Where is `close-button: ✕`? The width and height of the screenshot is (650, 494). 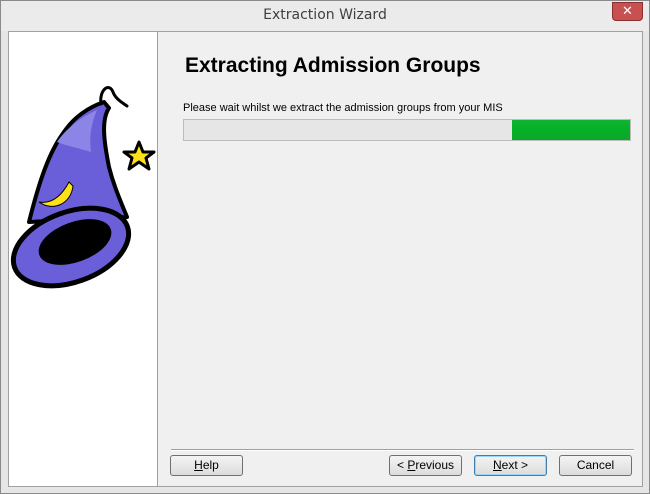 close-button: ✕ is located at coordinates (627, 11).